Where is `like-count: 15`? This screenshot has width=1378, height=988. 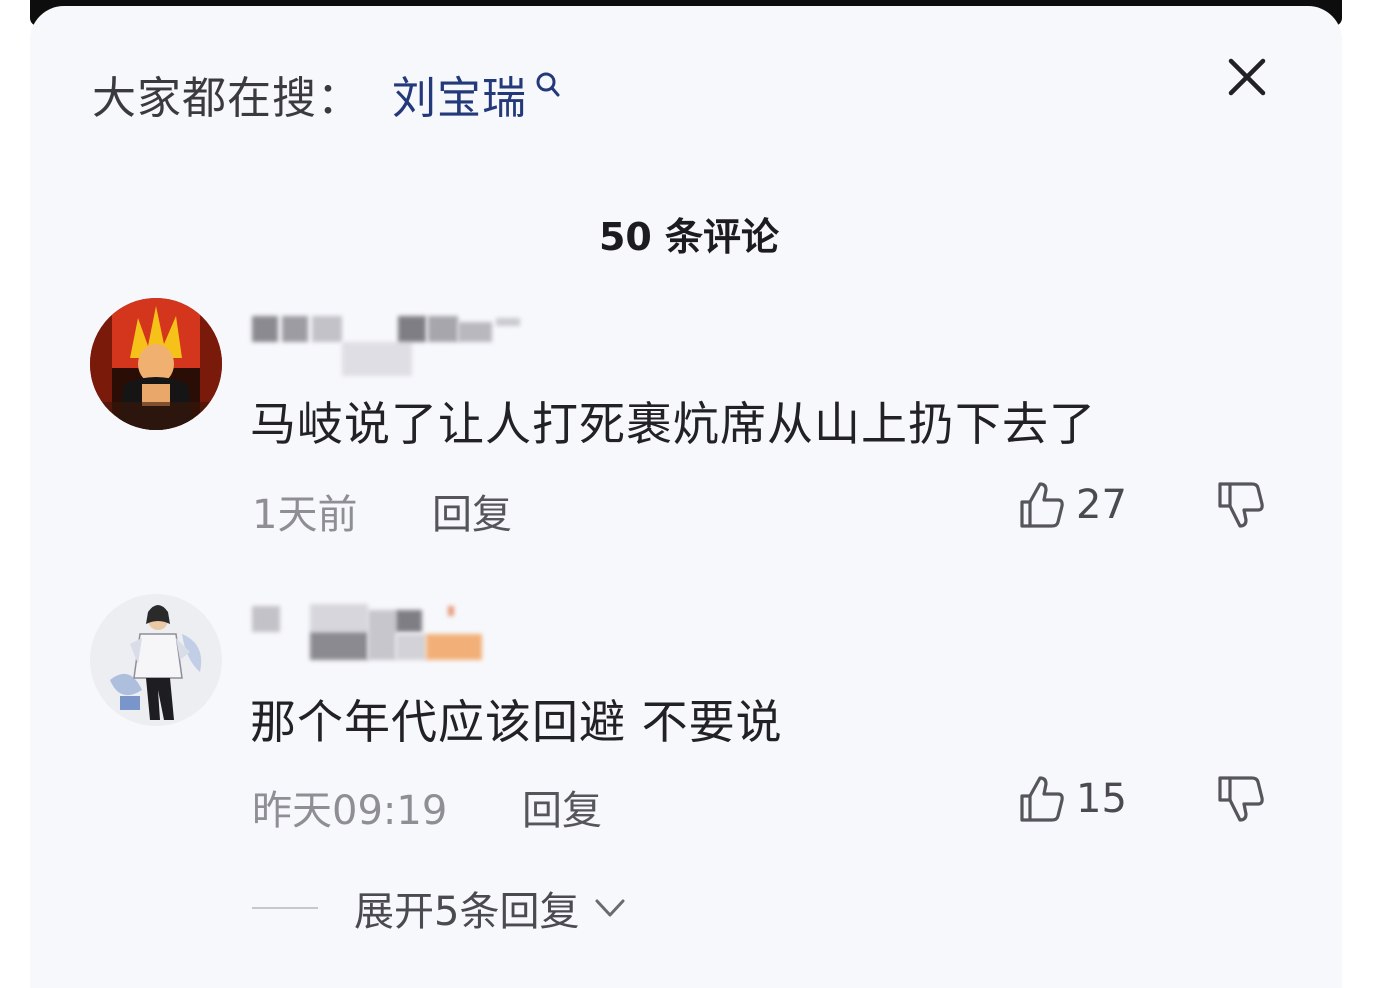
like-count: 15 is located at coordinates (1101, 799).